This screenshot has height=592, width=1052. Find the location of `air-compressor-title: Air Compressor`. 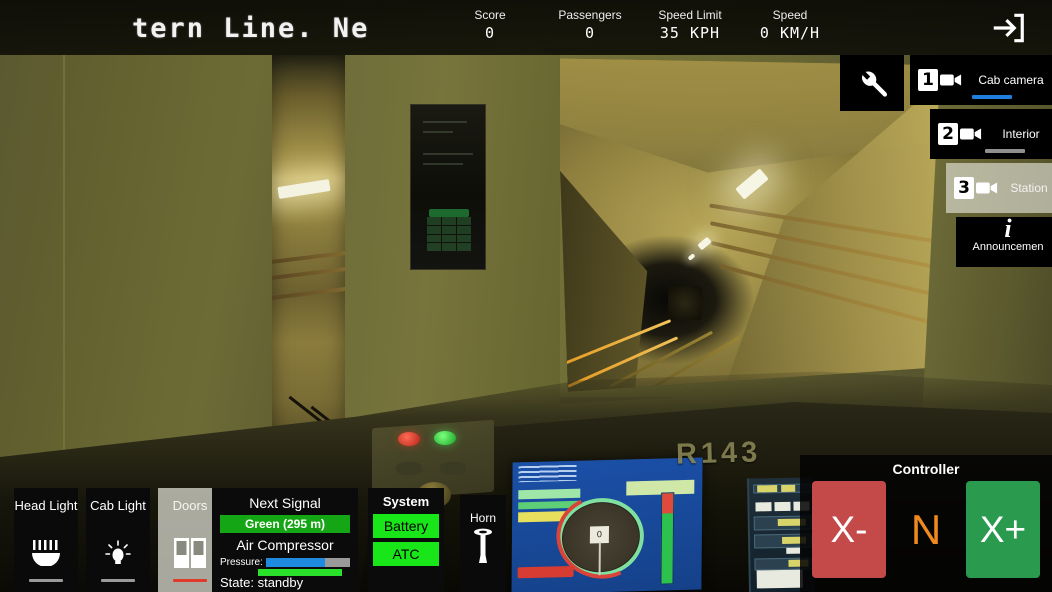

air-compressor-title: Air Compressor is located at coordinates (285, 545).